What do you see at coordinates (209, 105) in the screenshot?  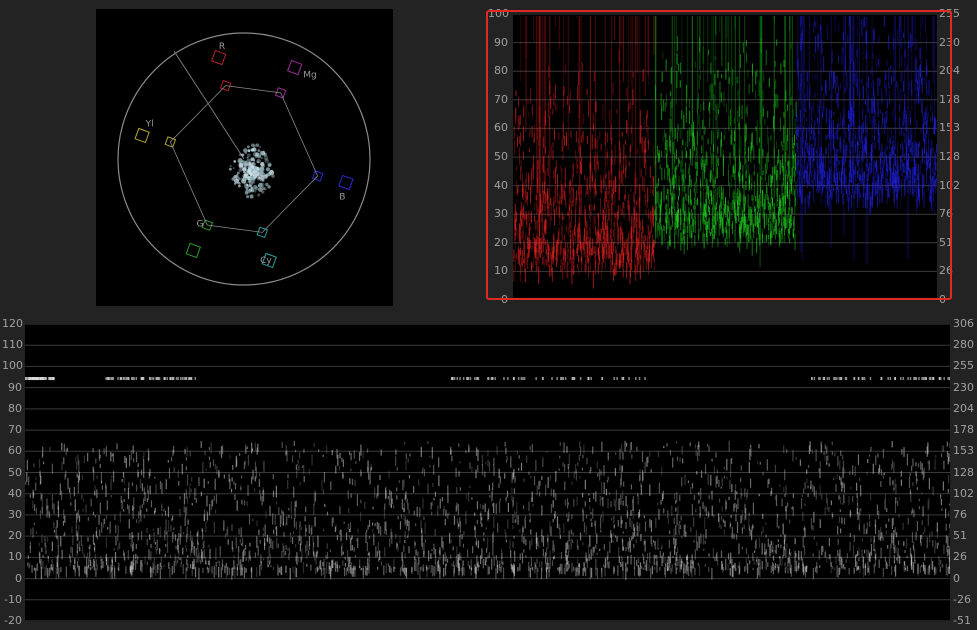 I see `skin-tone-line` at bounding box center [209, 105].